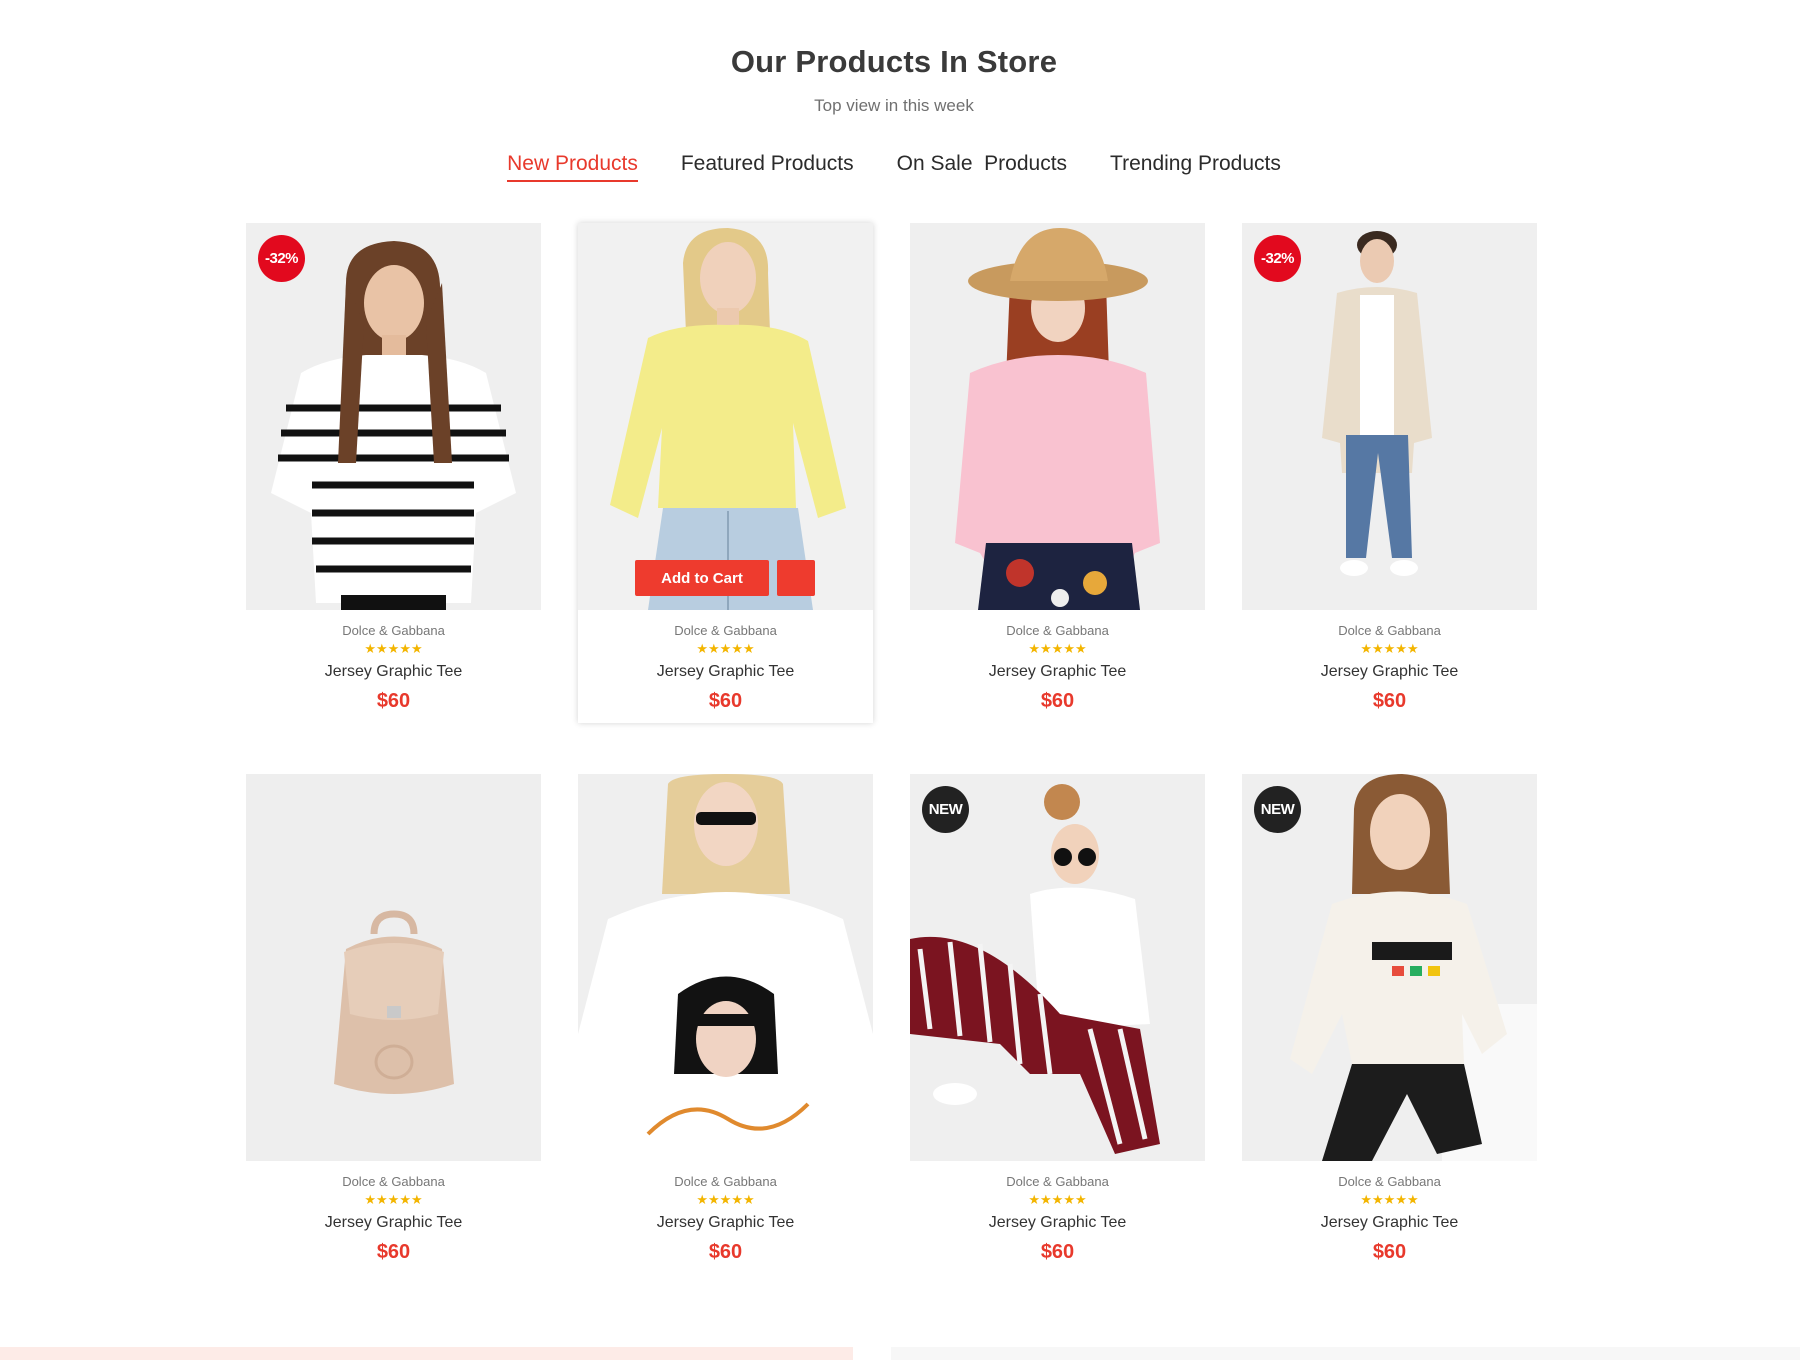 Image resolution: width=1800 pixels, height=1360 pixels. I want to click on tab-on-sale-products: On Sale Products, so click(982, 167).